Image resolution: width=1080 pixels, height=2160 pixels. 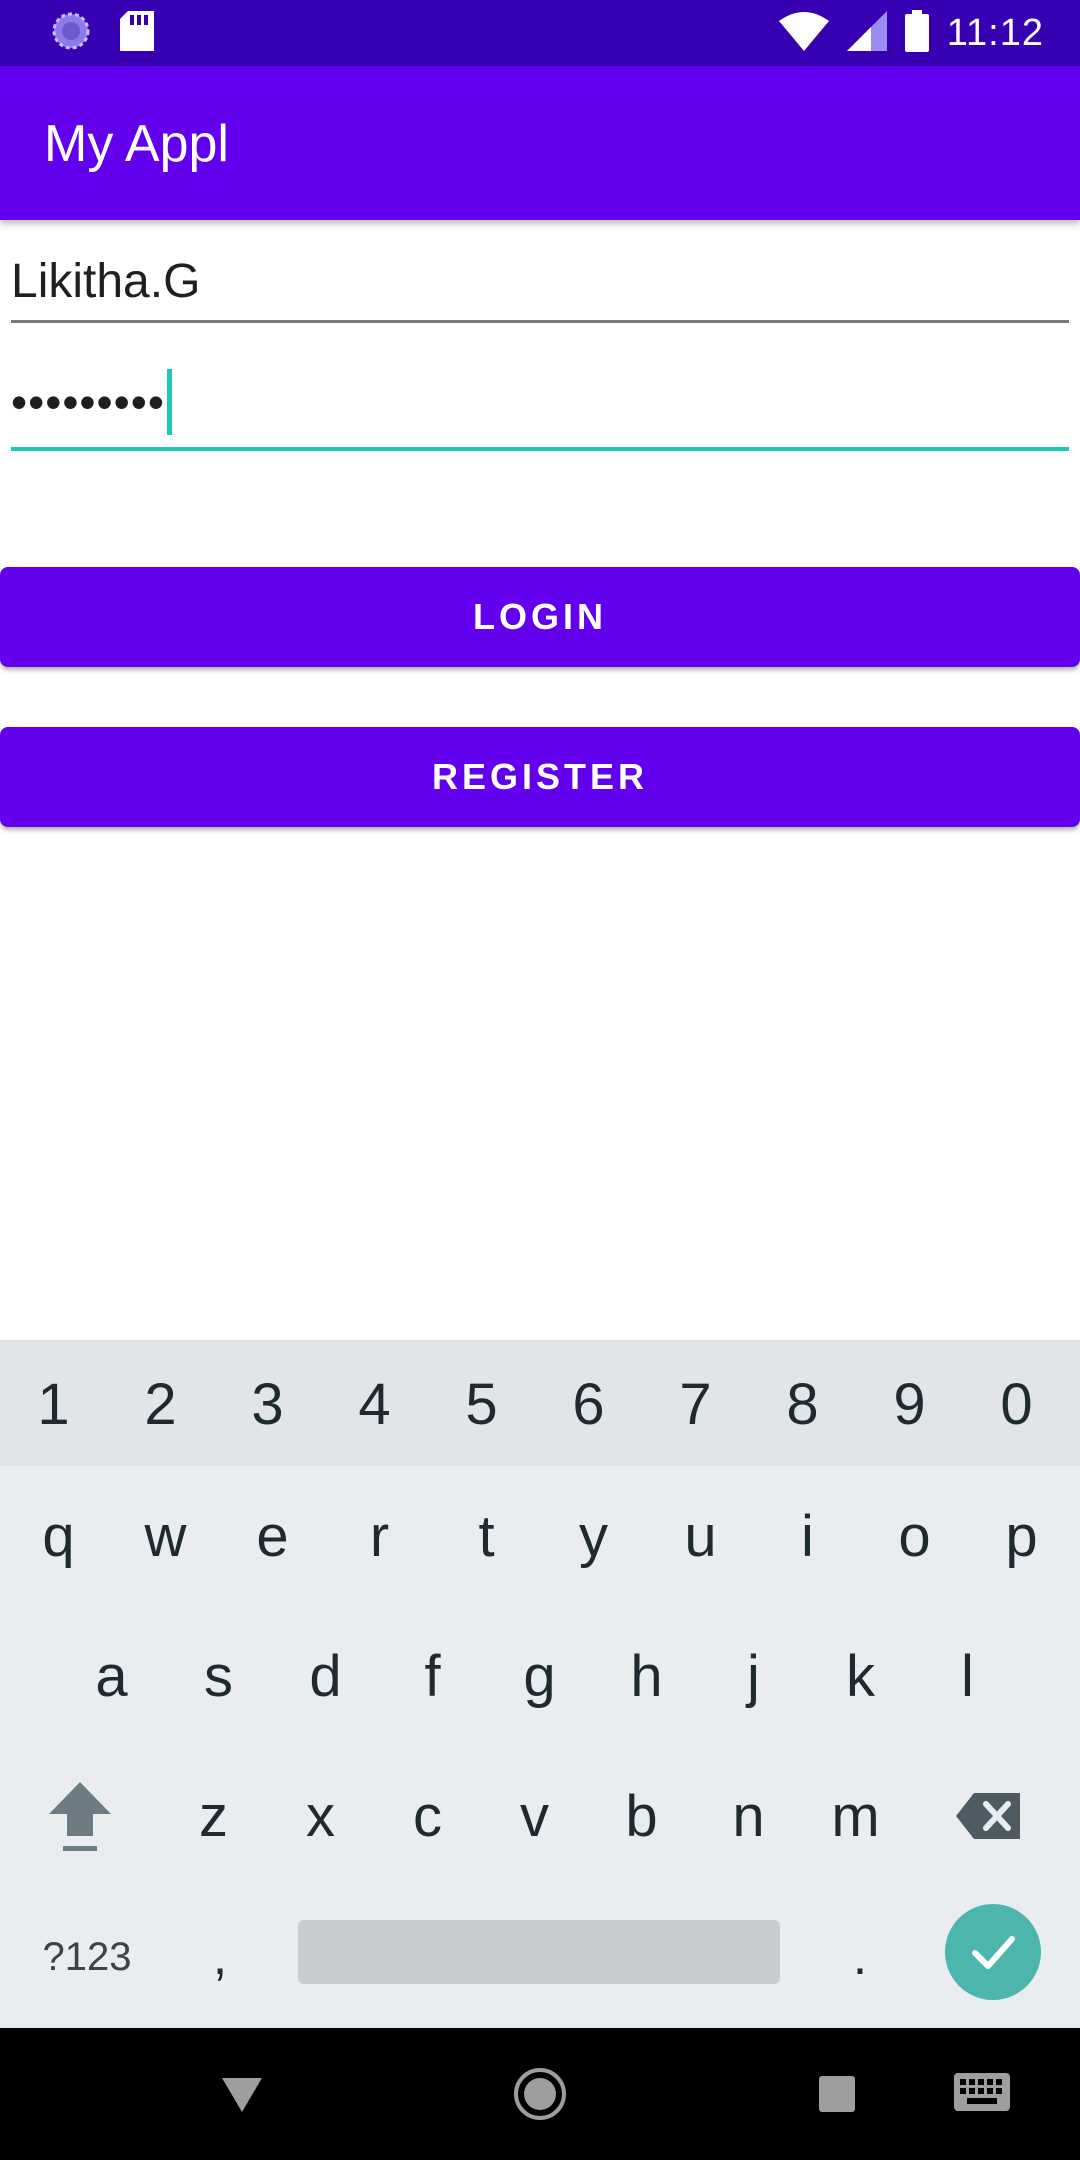 I want to click on keyboard-switch-icon, so click(x=982, y=2094).